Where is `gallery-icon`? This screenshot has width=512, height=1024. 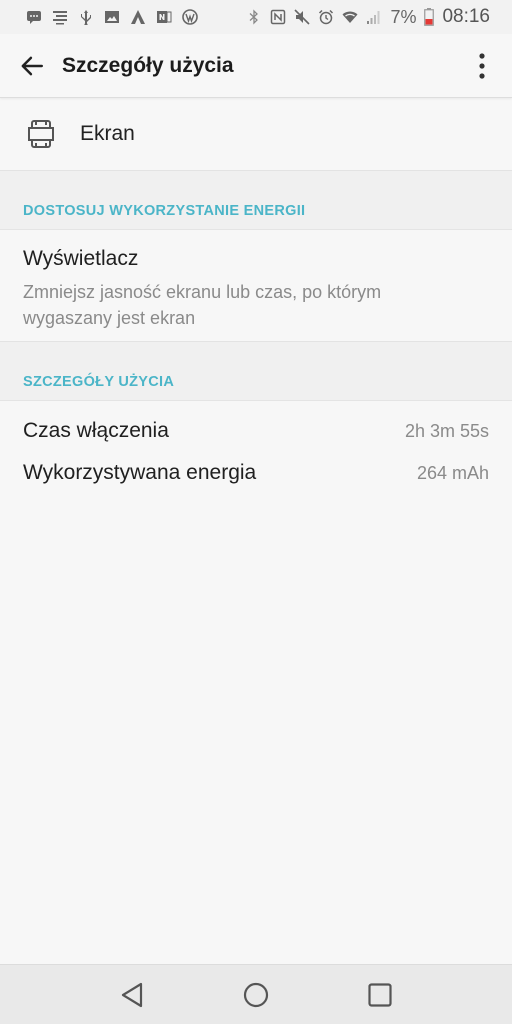
gallery-icon is located at coordinates (112, 17).